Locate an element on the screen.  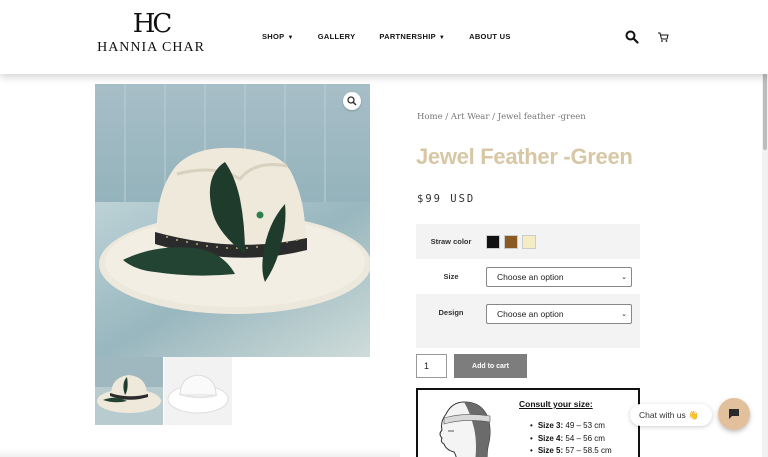
nav-shop-label: SHOP is located at coordinates (273, 36).